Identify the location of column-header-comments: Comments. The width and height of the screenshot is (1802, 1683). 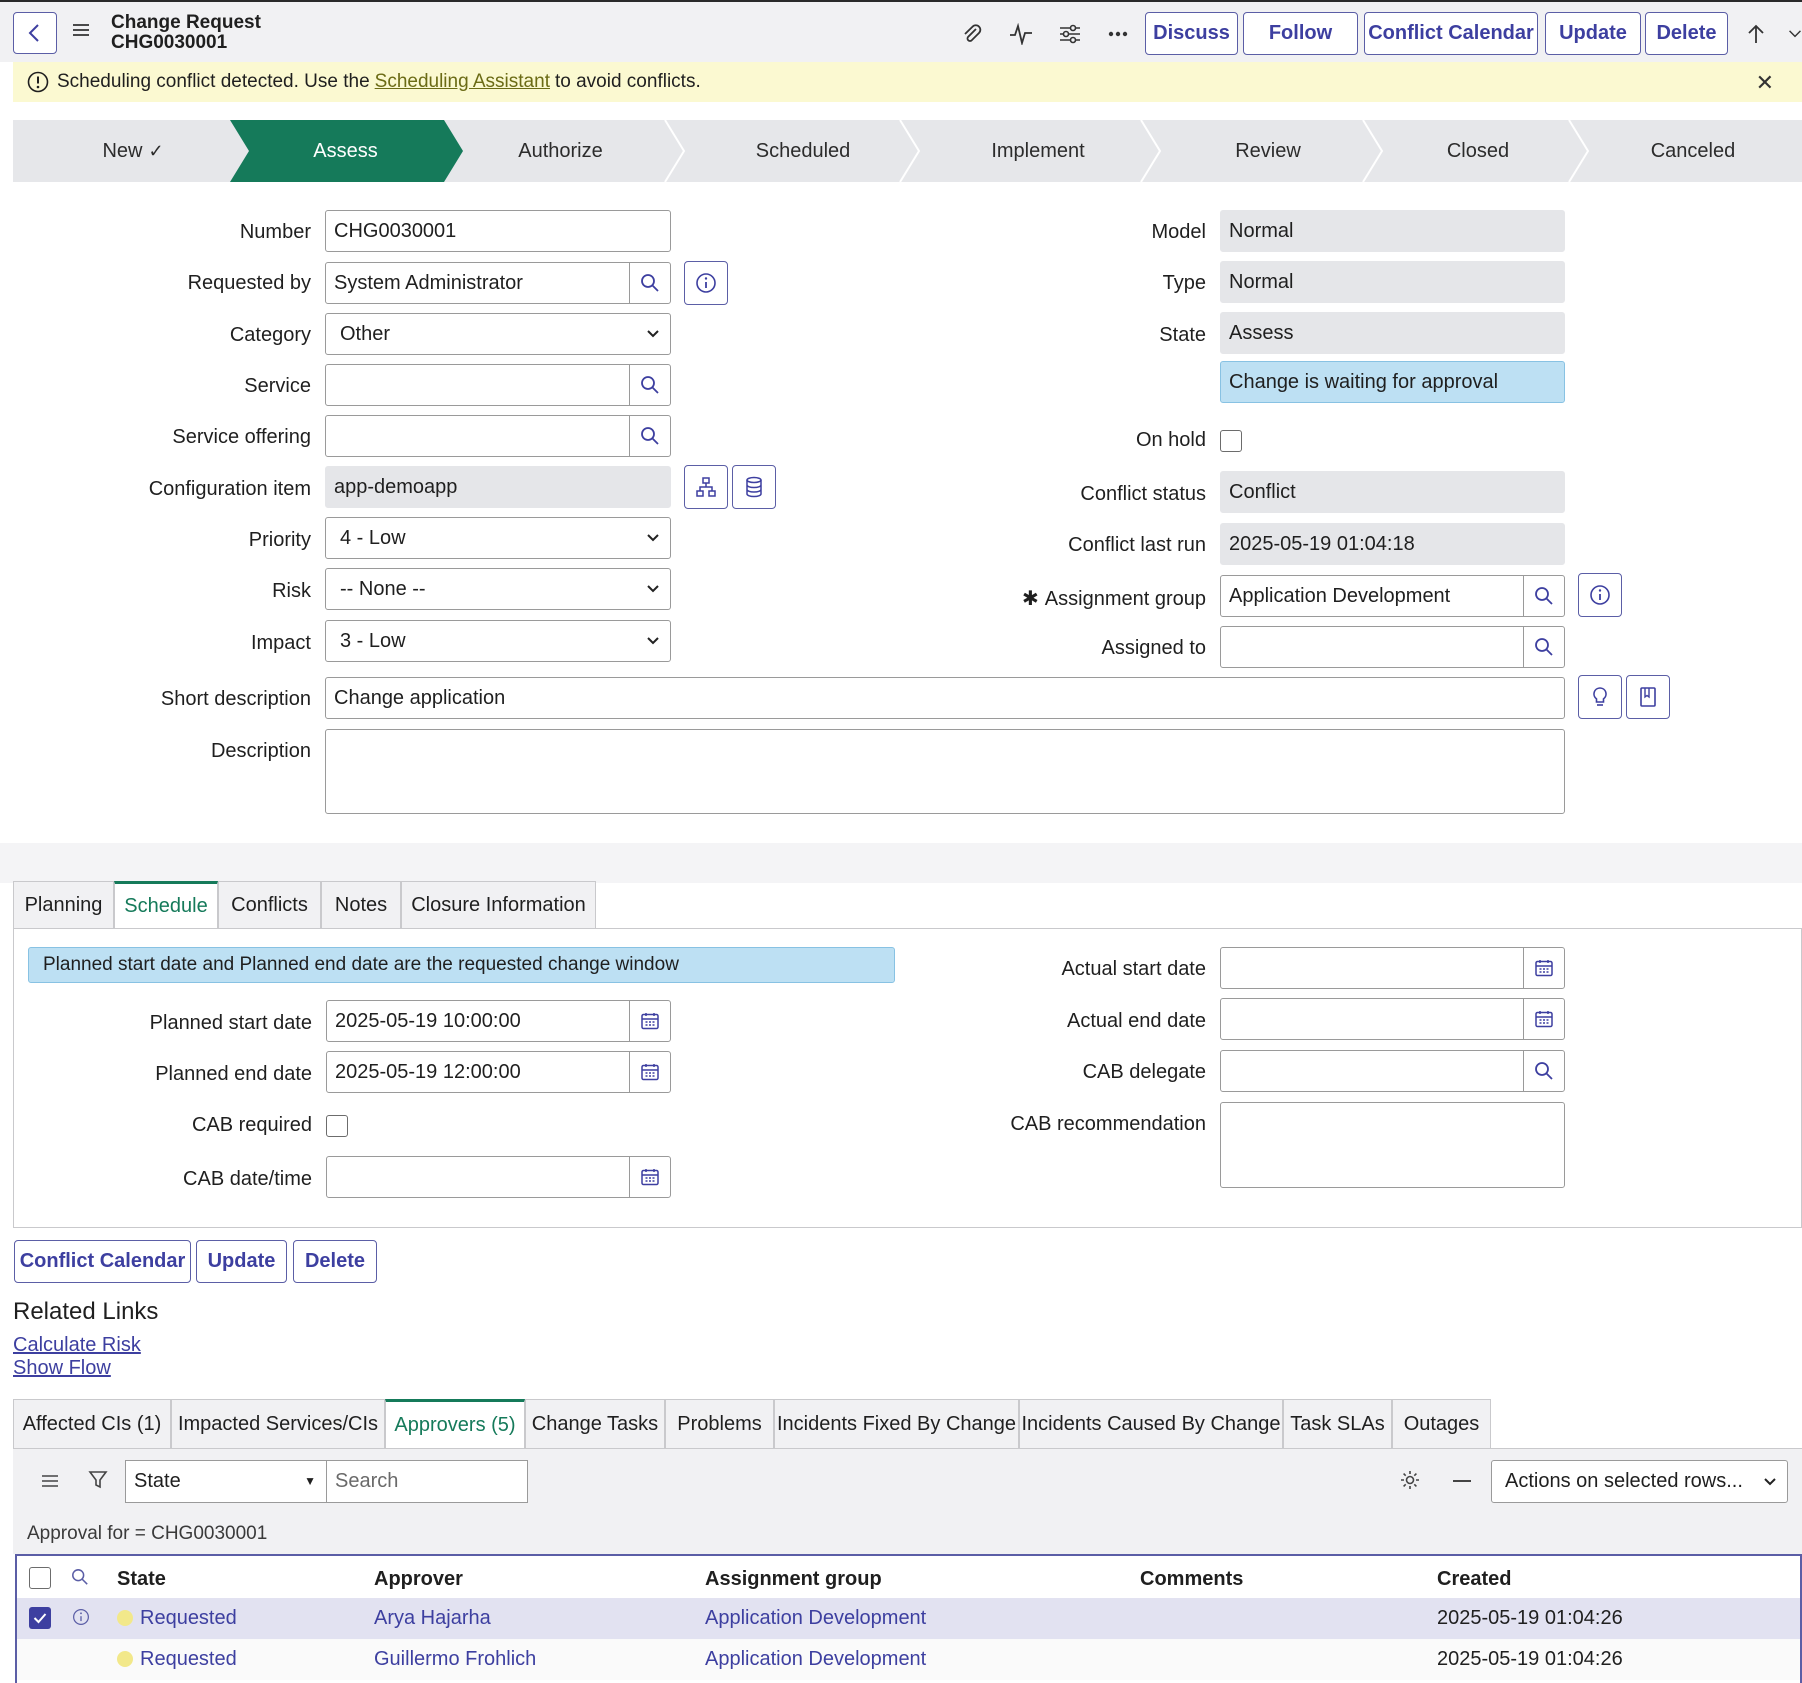
(1191, 1579).